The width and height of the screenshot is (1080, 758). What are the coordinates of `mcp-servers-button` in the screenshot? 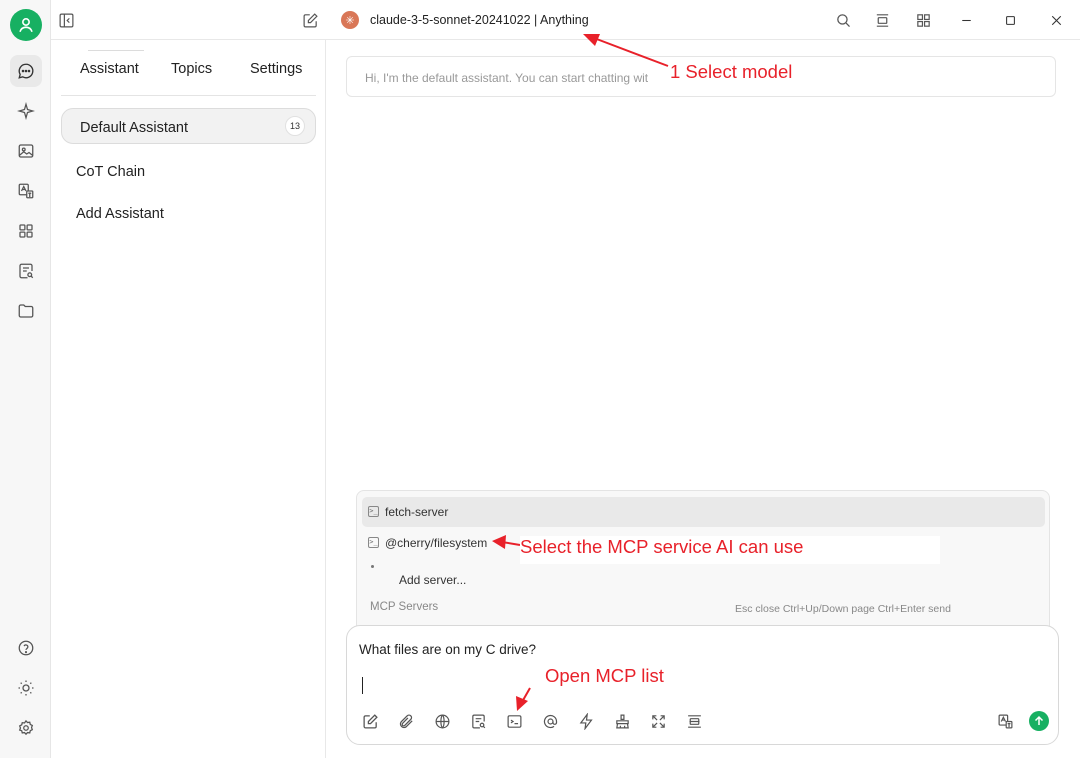 It's located at (514, 721).